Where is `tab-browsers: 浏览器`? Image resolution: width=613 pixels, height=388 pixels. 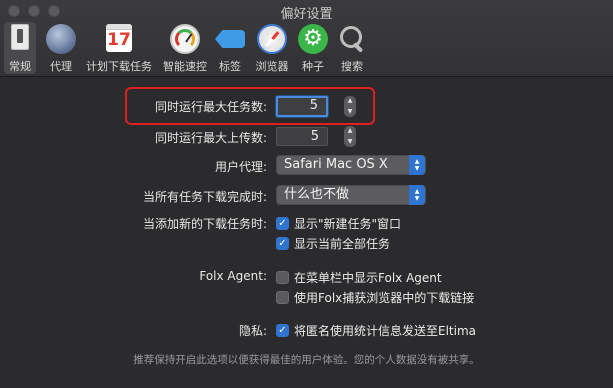
tab-browsers: 浏览器 is located at coordinates (272, 48).